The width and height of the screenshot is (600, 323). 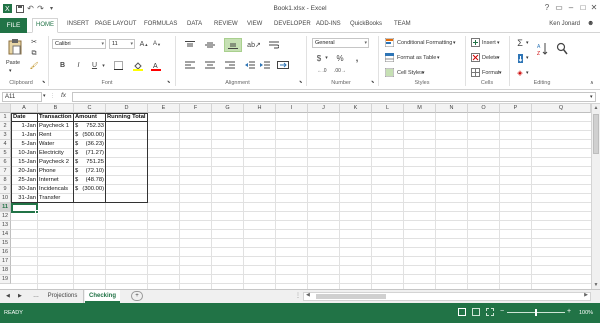 I want to click on autosum-icon: Σ, so click(x=520, y=43).